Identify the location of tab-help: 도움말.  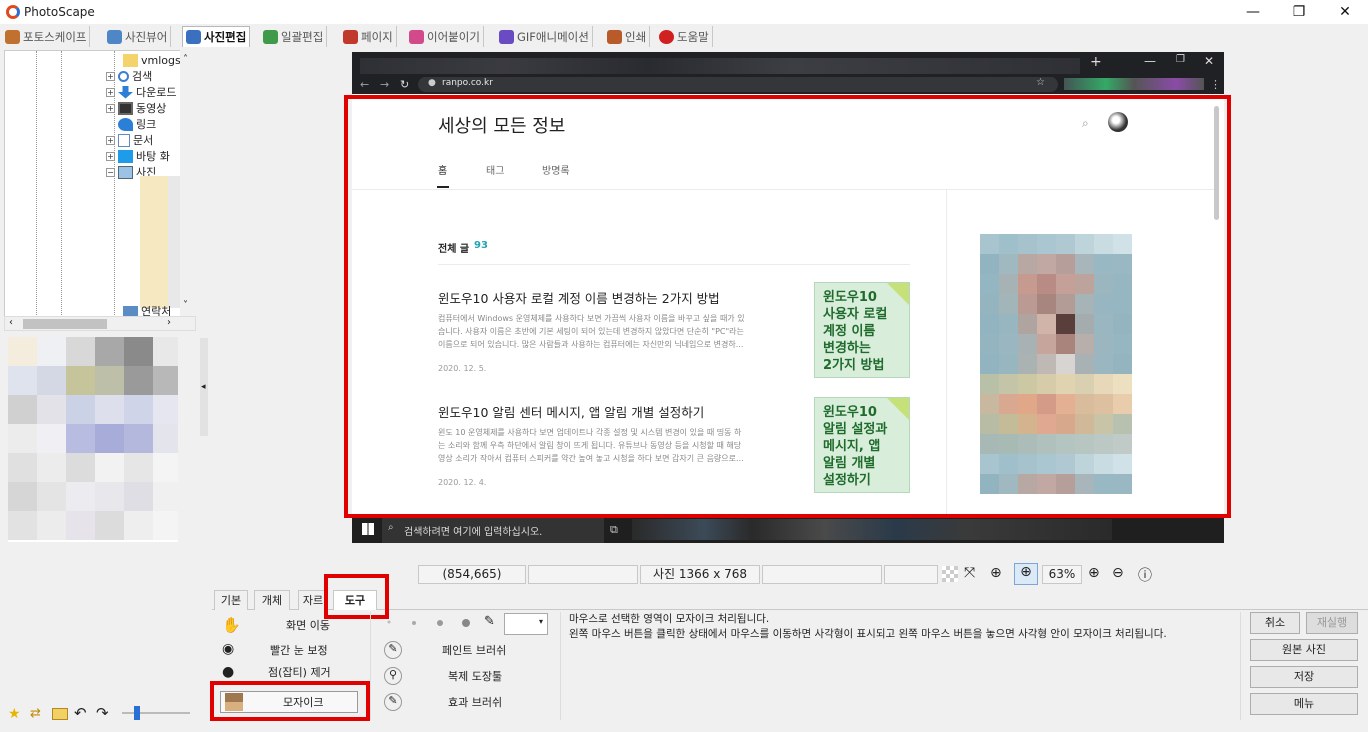
(684, 36).